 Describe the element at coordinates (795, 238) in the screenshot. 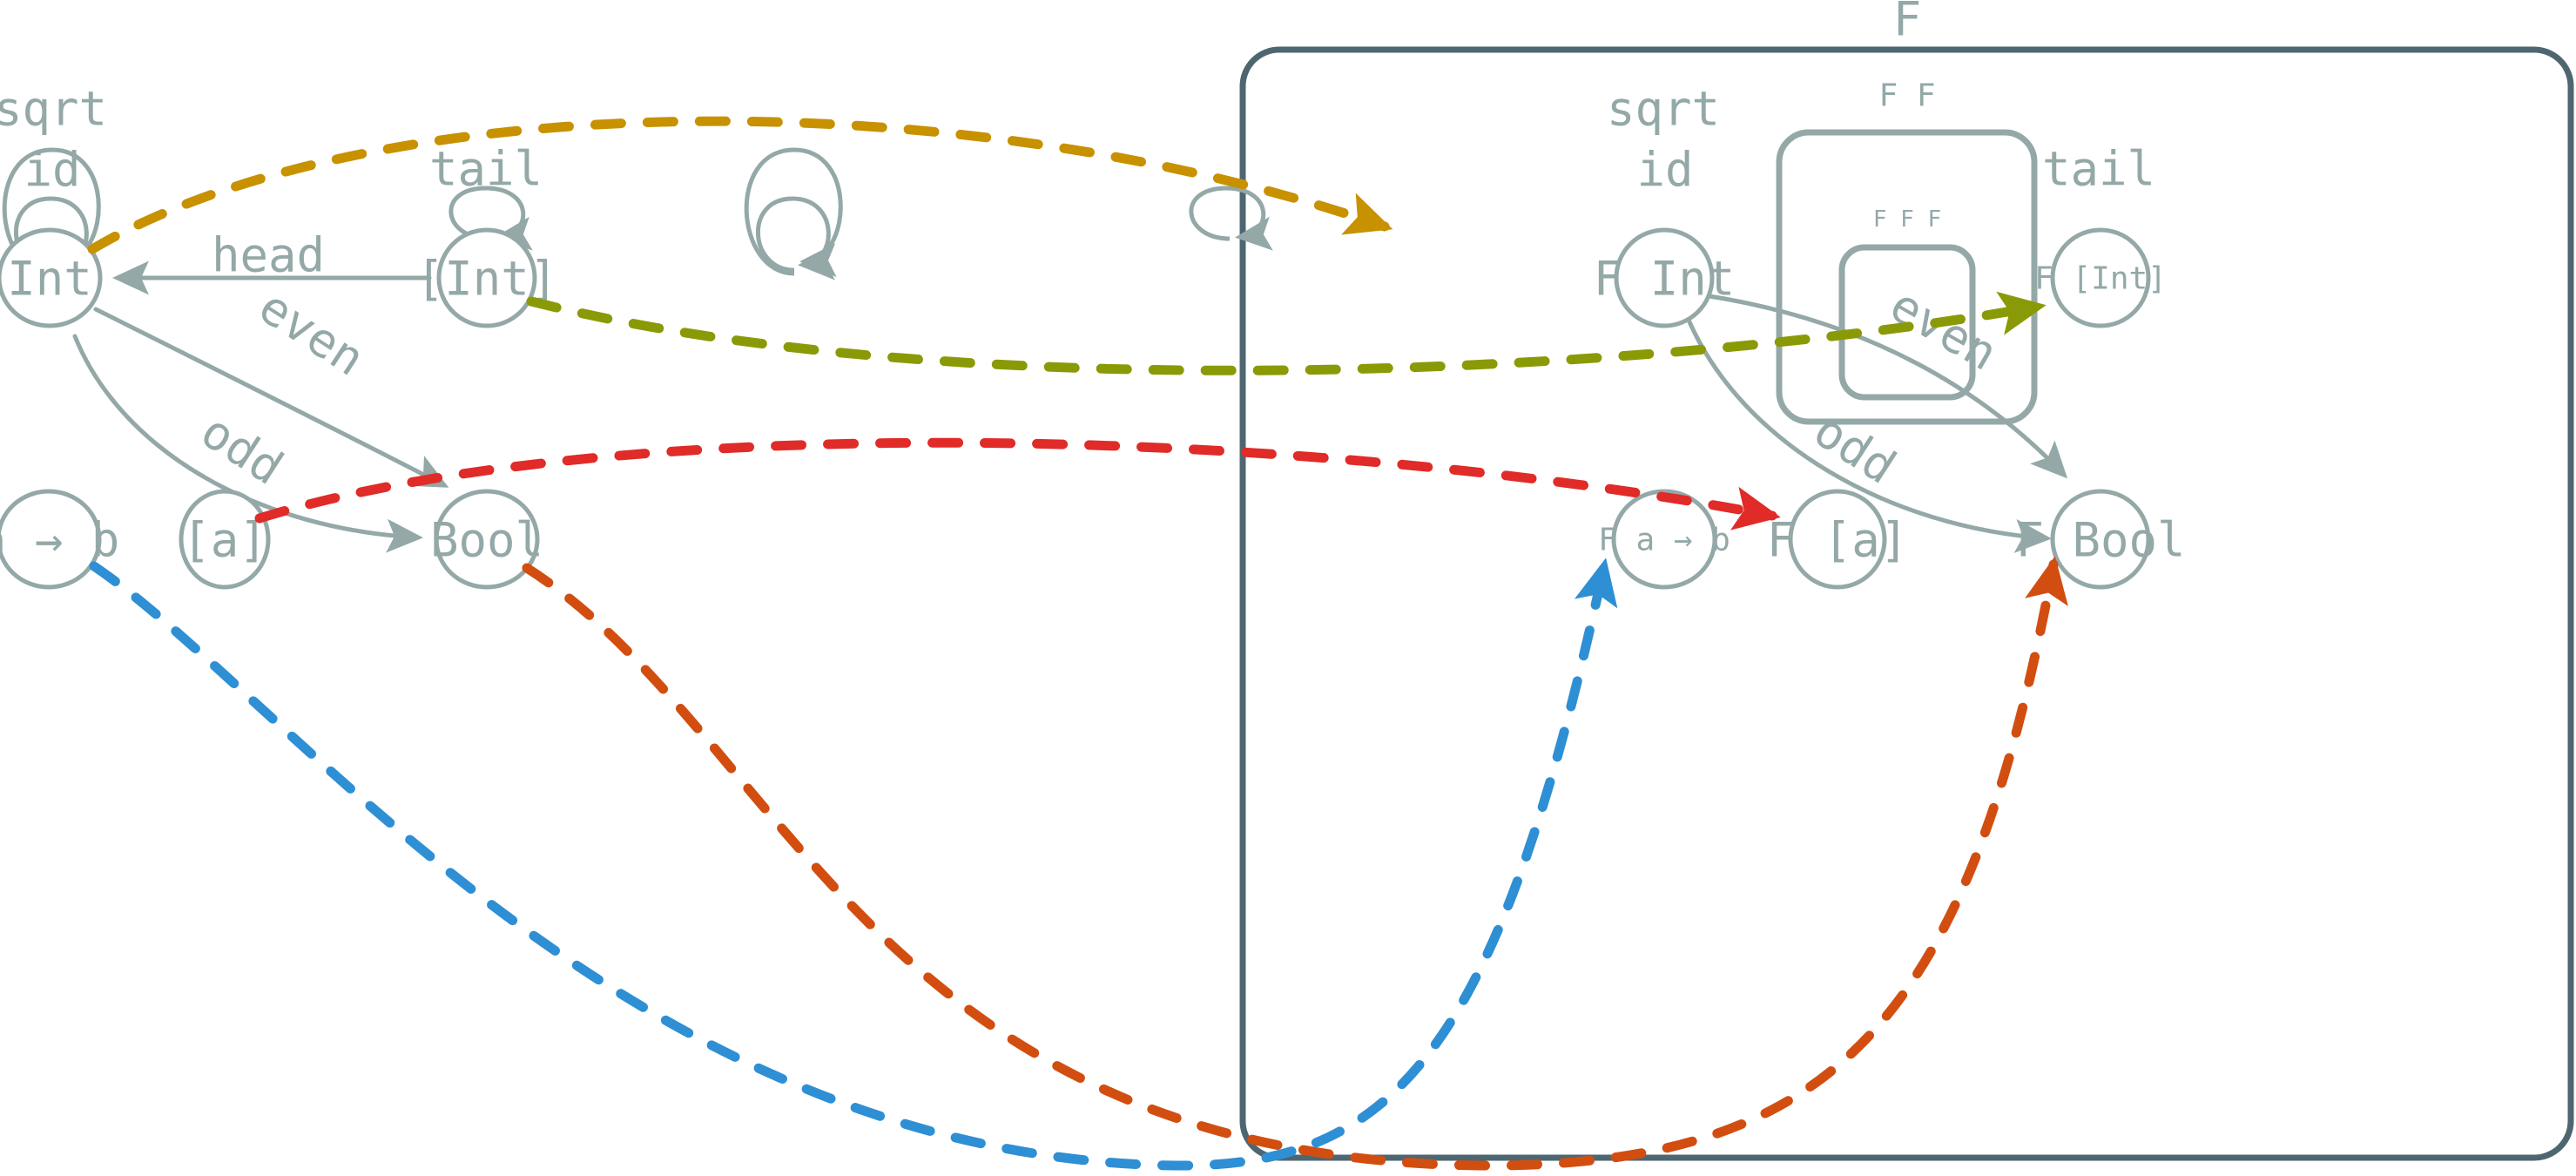

I see `self-loop-id-fint` at that location.